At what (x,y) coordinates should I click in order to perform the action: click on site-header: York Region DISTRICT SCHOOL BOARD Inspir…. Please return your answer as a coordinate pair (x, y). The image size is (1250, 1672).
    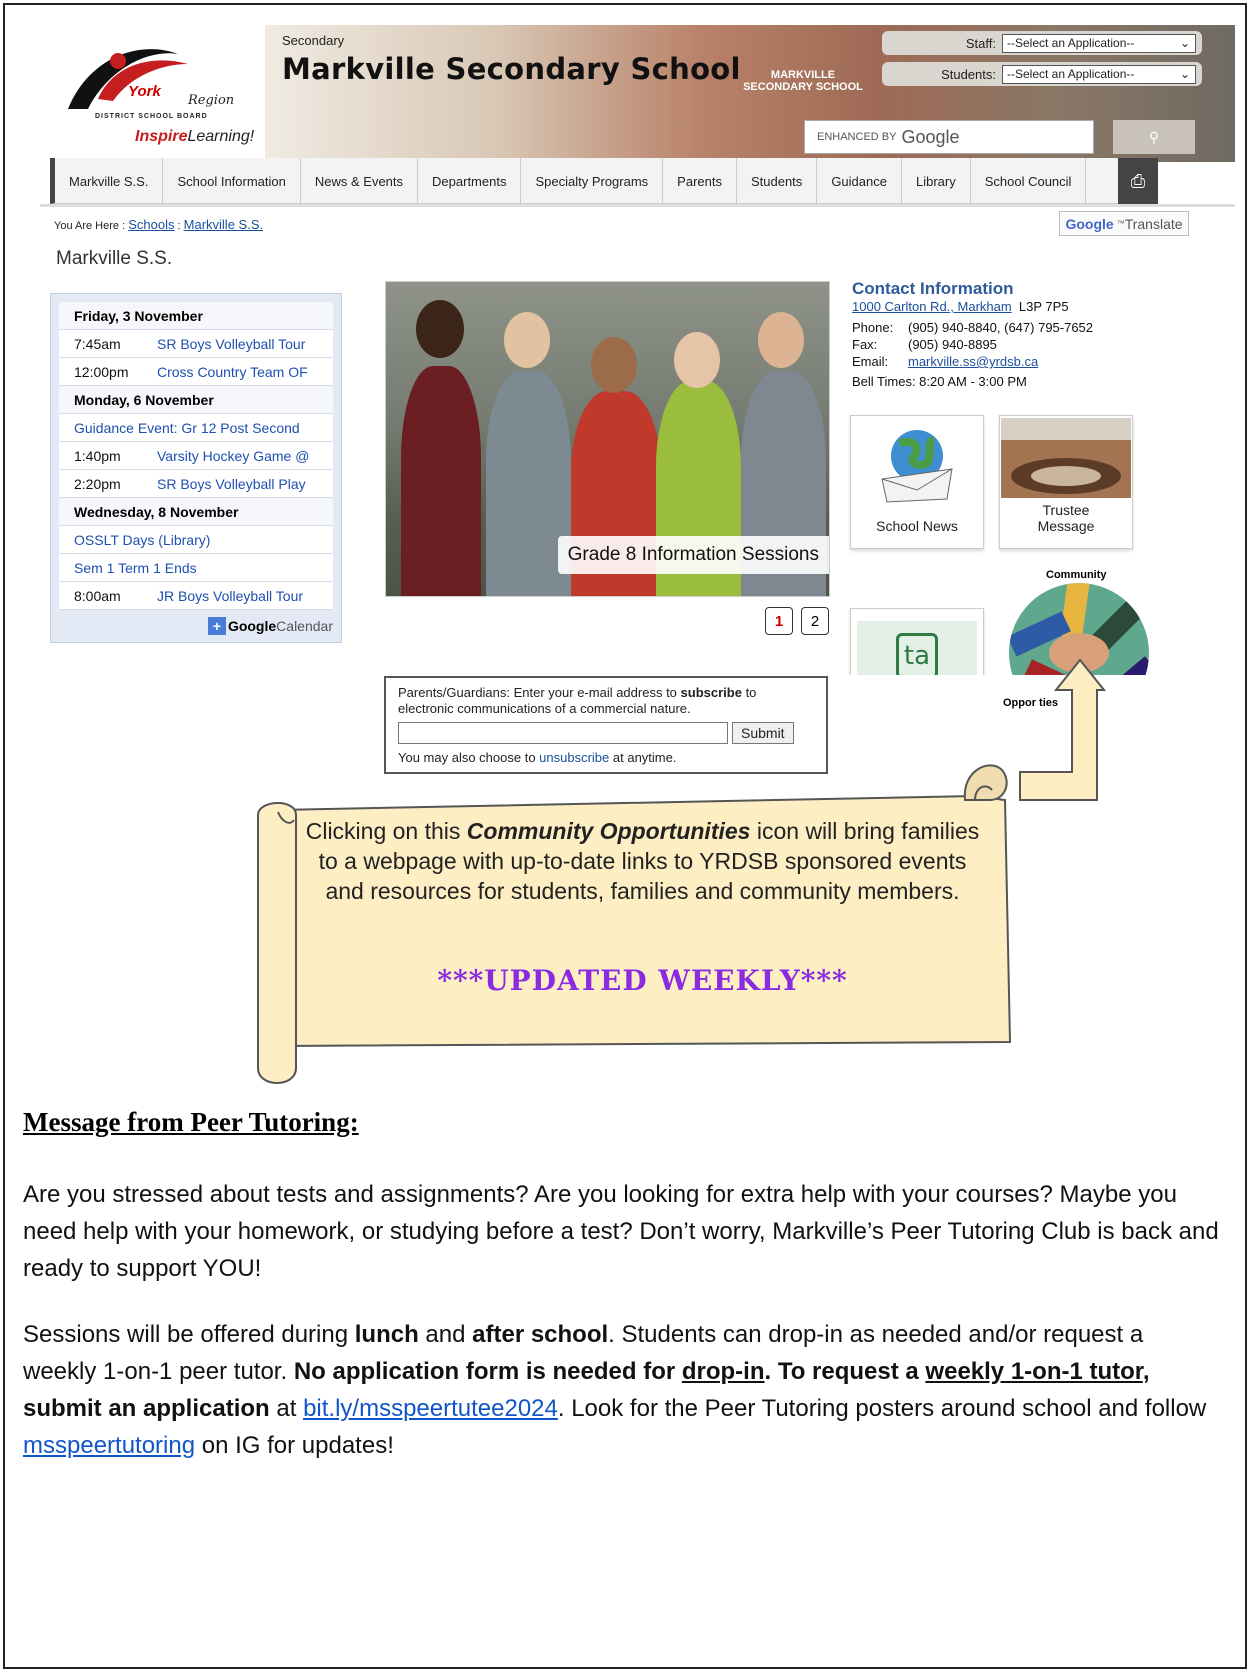
    Looking at the image, I should click on (637, 93).